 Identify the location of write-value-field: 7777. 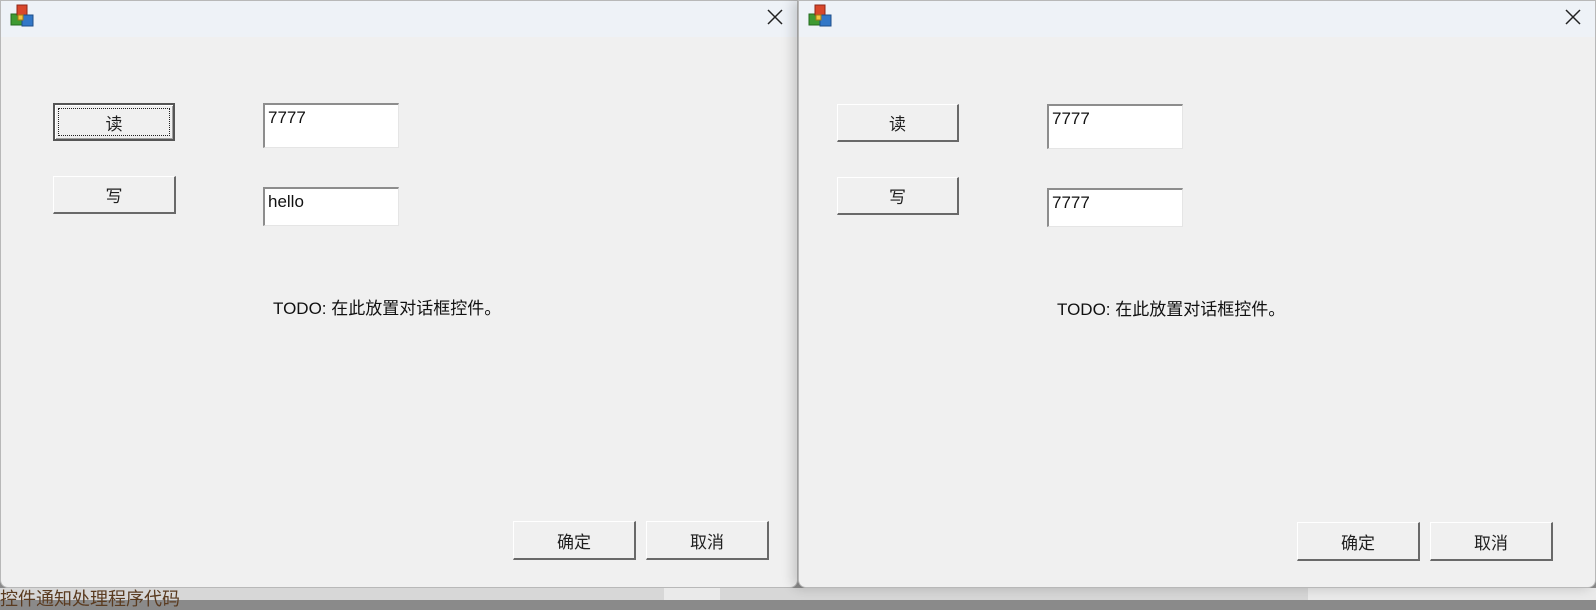
(1115, 207).